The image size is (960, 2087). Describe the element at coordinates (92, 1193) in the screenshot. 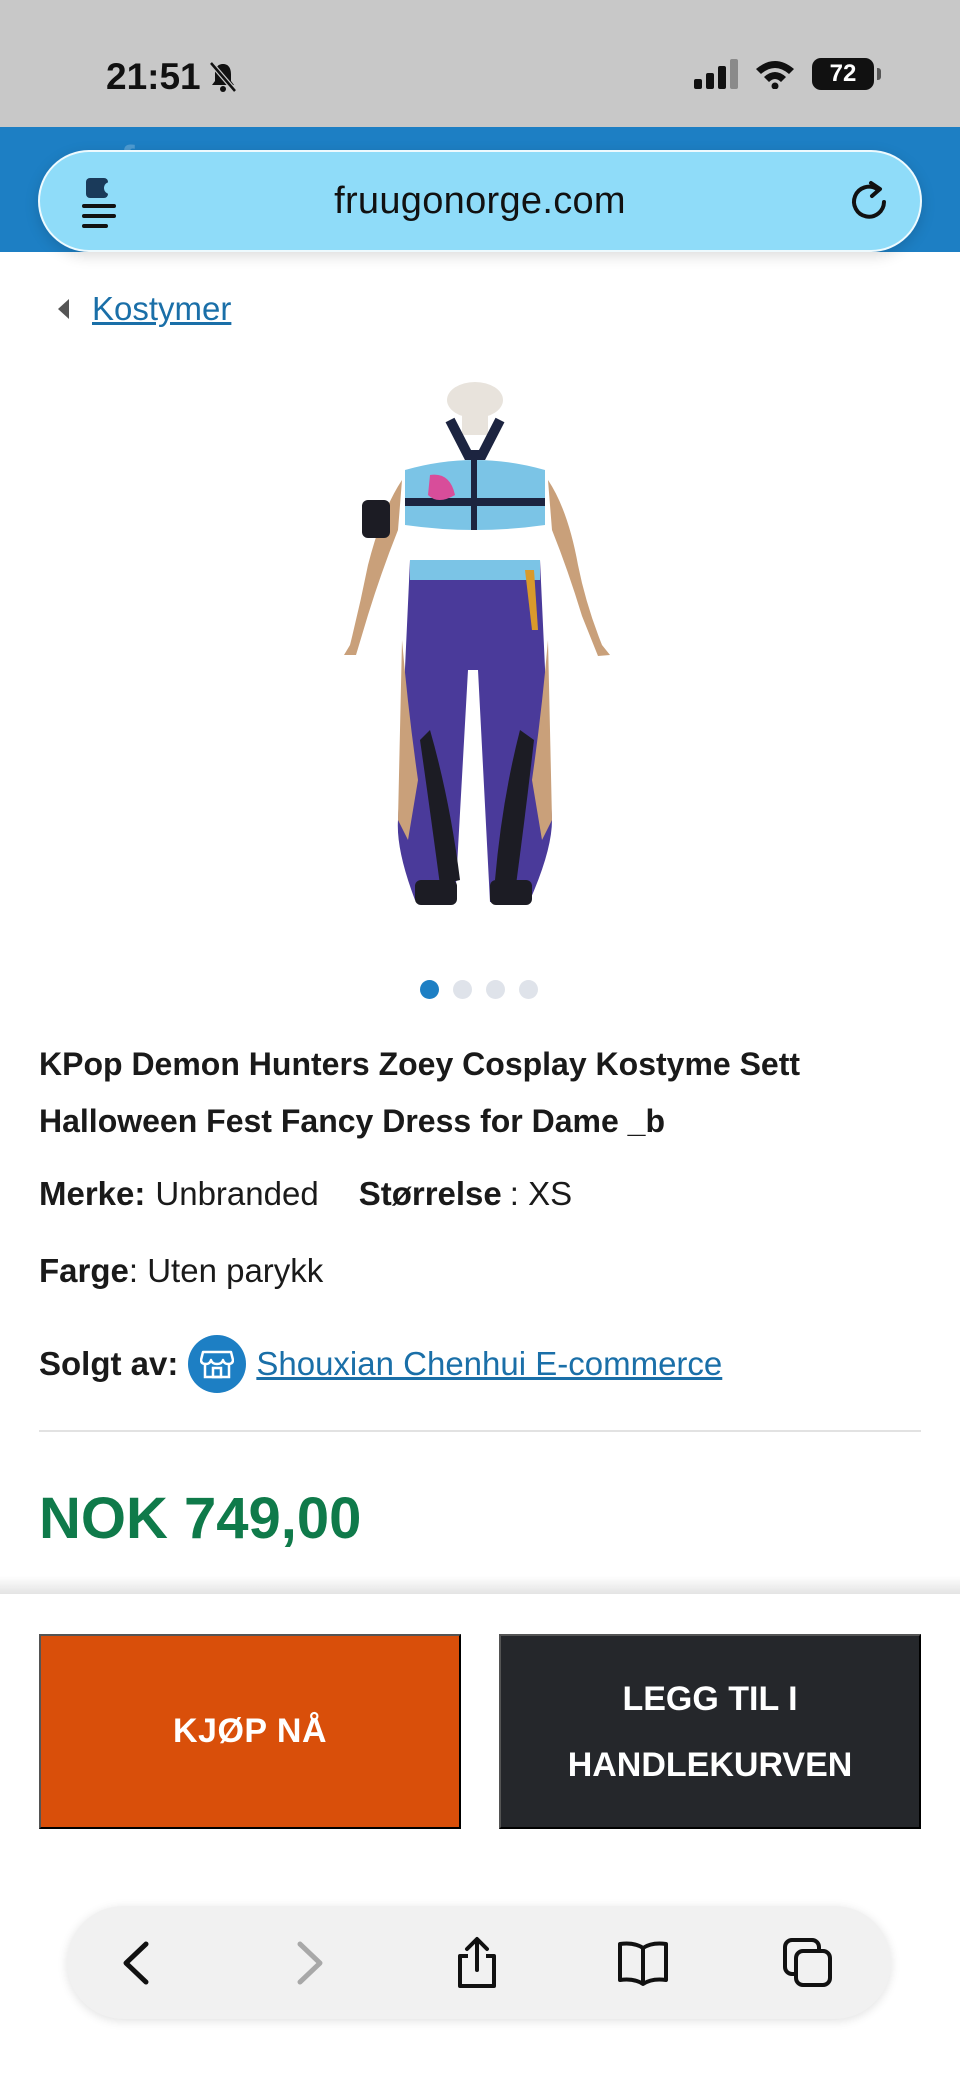

I see `brand-label: Merke:` at that location.